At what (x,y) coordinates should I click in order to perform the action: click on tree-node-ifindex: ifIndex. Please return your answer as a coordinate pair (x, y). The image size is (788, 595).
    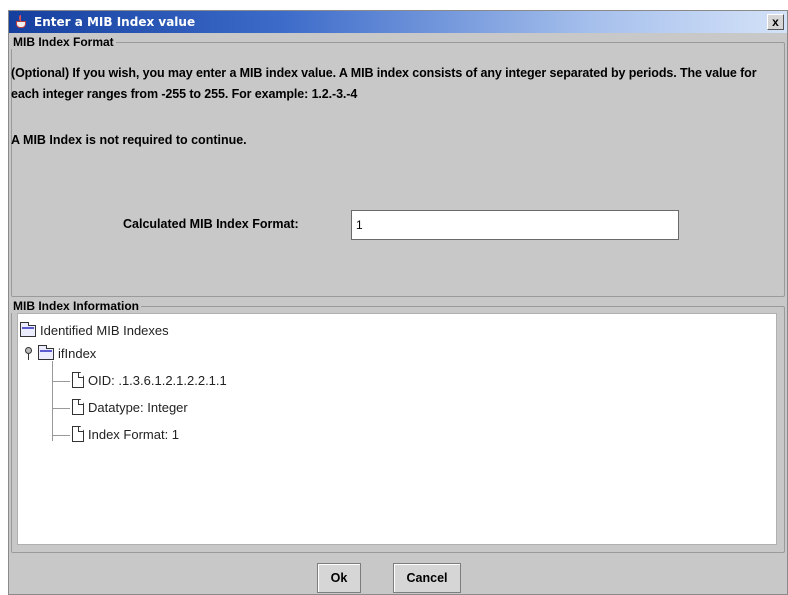
    Looking at the image, I should click on (60, 352).